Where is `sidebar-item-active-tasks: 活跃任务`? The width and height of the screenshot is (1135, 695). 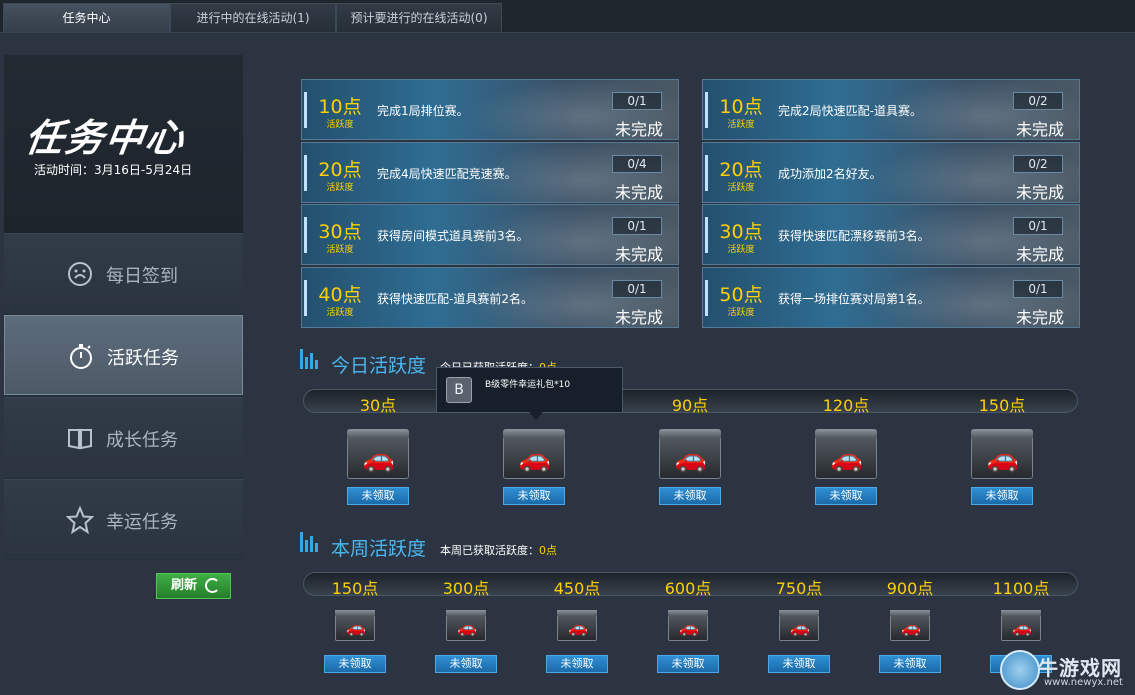
sidebar-item-active-tasks: 活跃任务 is located at coordinates (123, 355).